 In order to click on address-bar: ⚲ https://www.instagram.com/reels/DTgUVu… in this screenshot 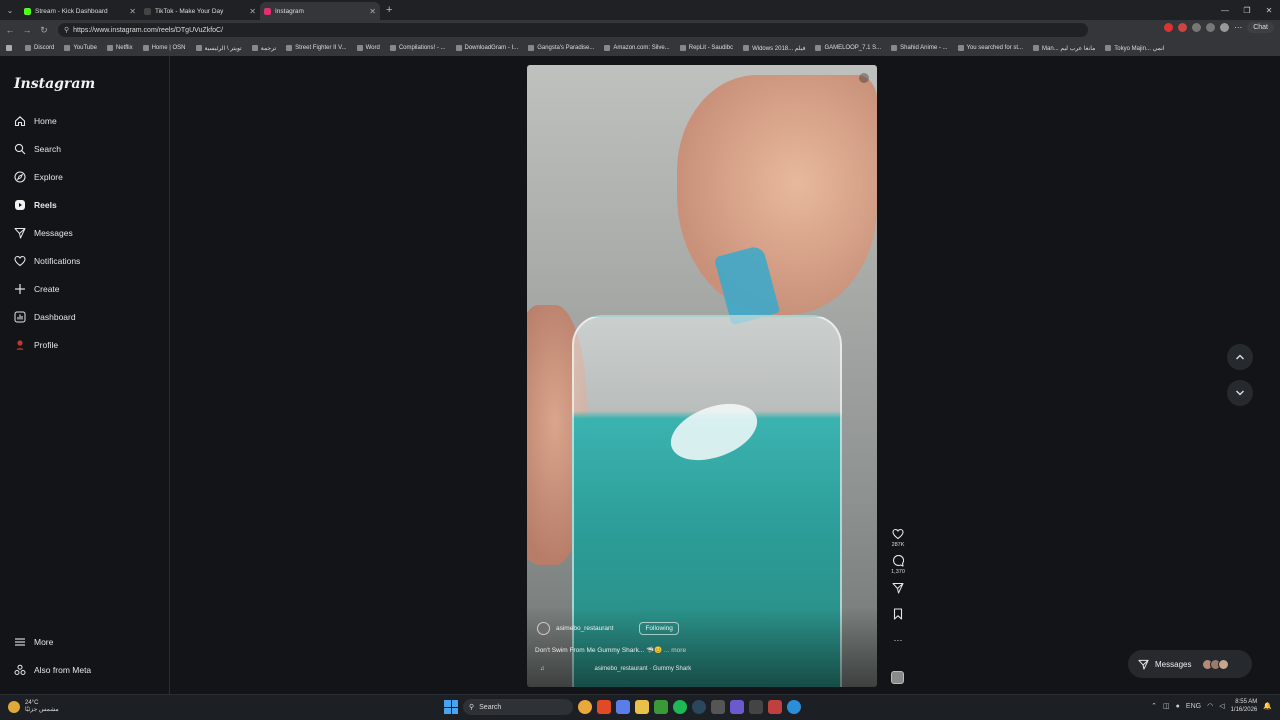, I will do `click(573, 30)`.